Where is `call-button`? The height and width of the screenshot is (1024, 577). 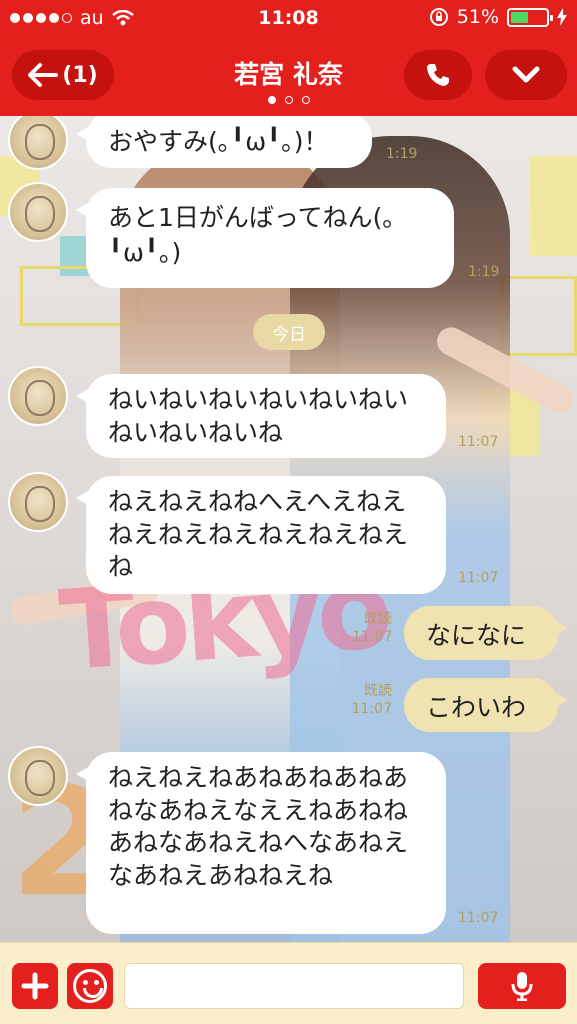 call-button is located at coordinates (438, 75).